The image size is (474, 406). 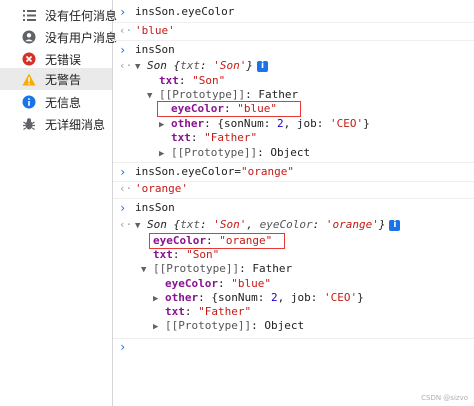 What do you see at coordinates (75, 124) in the screenshot?
I see `sidebar-item-label: 无详细消息` at bounding box center [75, 124].